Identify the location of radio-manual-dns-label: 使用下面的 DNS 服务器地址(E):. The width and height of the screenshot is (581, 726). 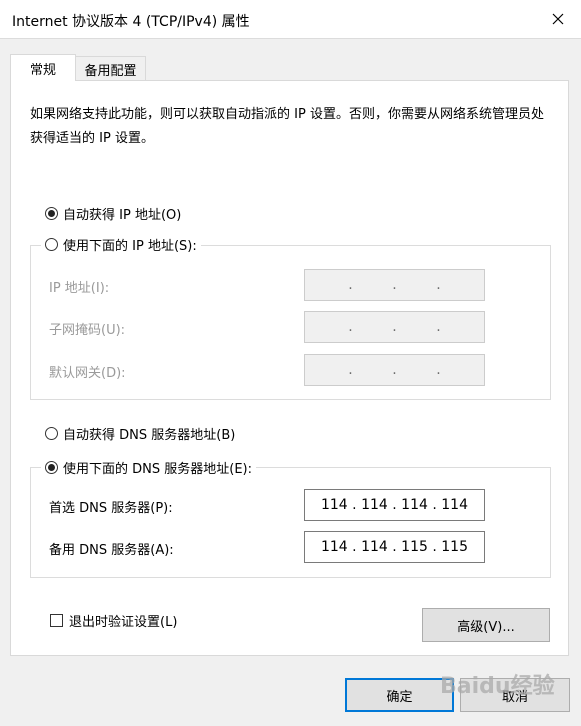
(157, 469).